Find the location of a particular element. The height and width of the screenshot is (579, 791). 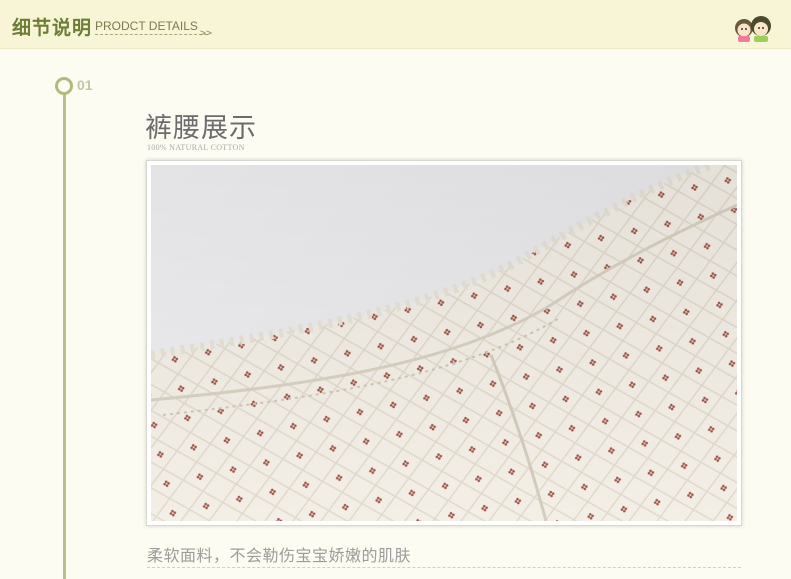

header-arrows: >> is located at coordinates (206, 33).